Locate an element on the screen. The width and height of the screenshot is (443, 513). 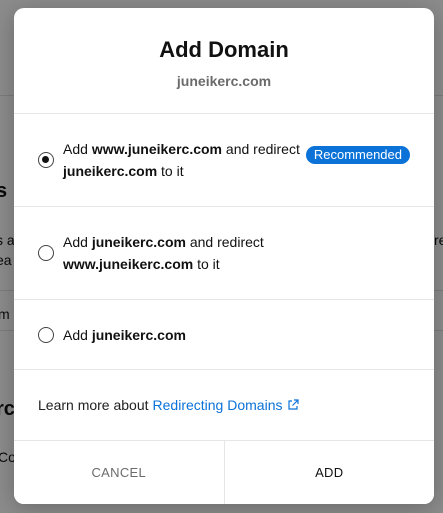
option-add-apex-only: Add juneikerc.com is located at coordinates (224, 335).